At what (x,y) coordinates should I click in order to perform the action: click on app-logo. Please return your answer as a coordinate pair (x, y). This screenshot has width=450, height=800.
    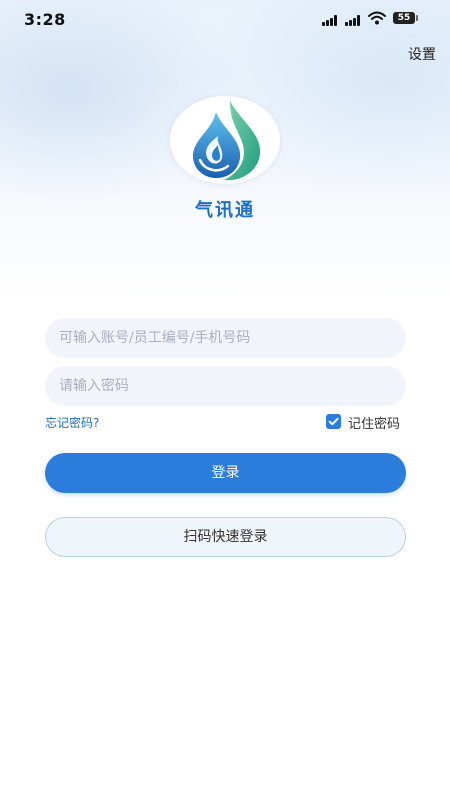
    Looking at the image, I should click on (225, 140).